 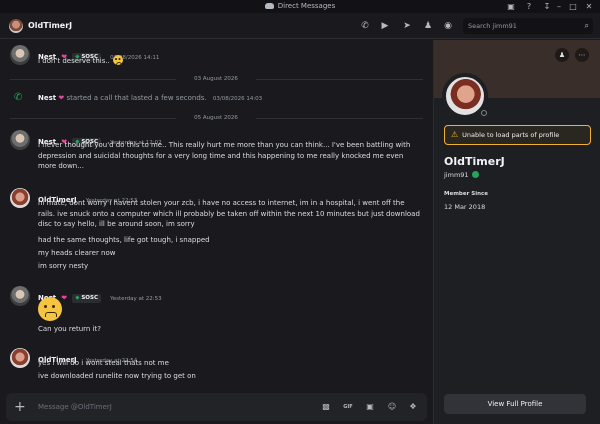 I want to click on close-icon: ✕, so click(x=589, y=6).